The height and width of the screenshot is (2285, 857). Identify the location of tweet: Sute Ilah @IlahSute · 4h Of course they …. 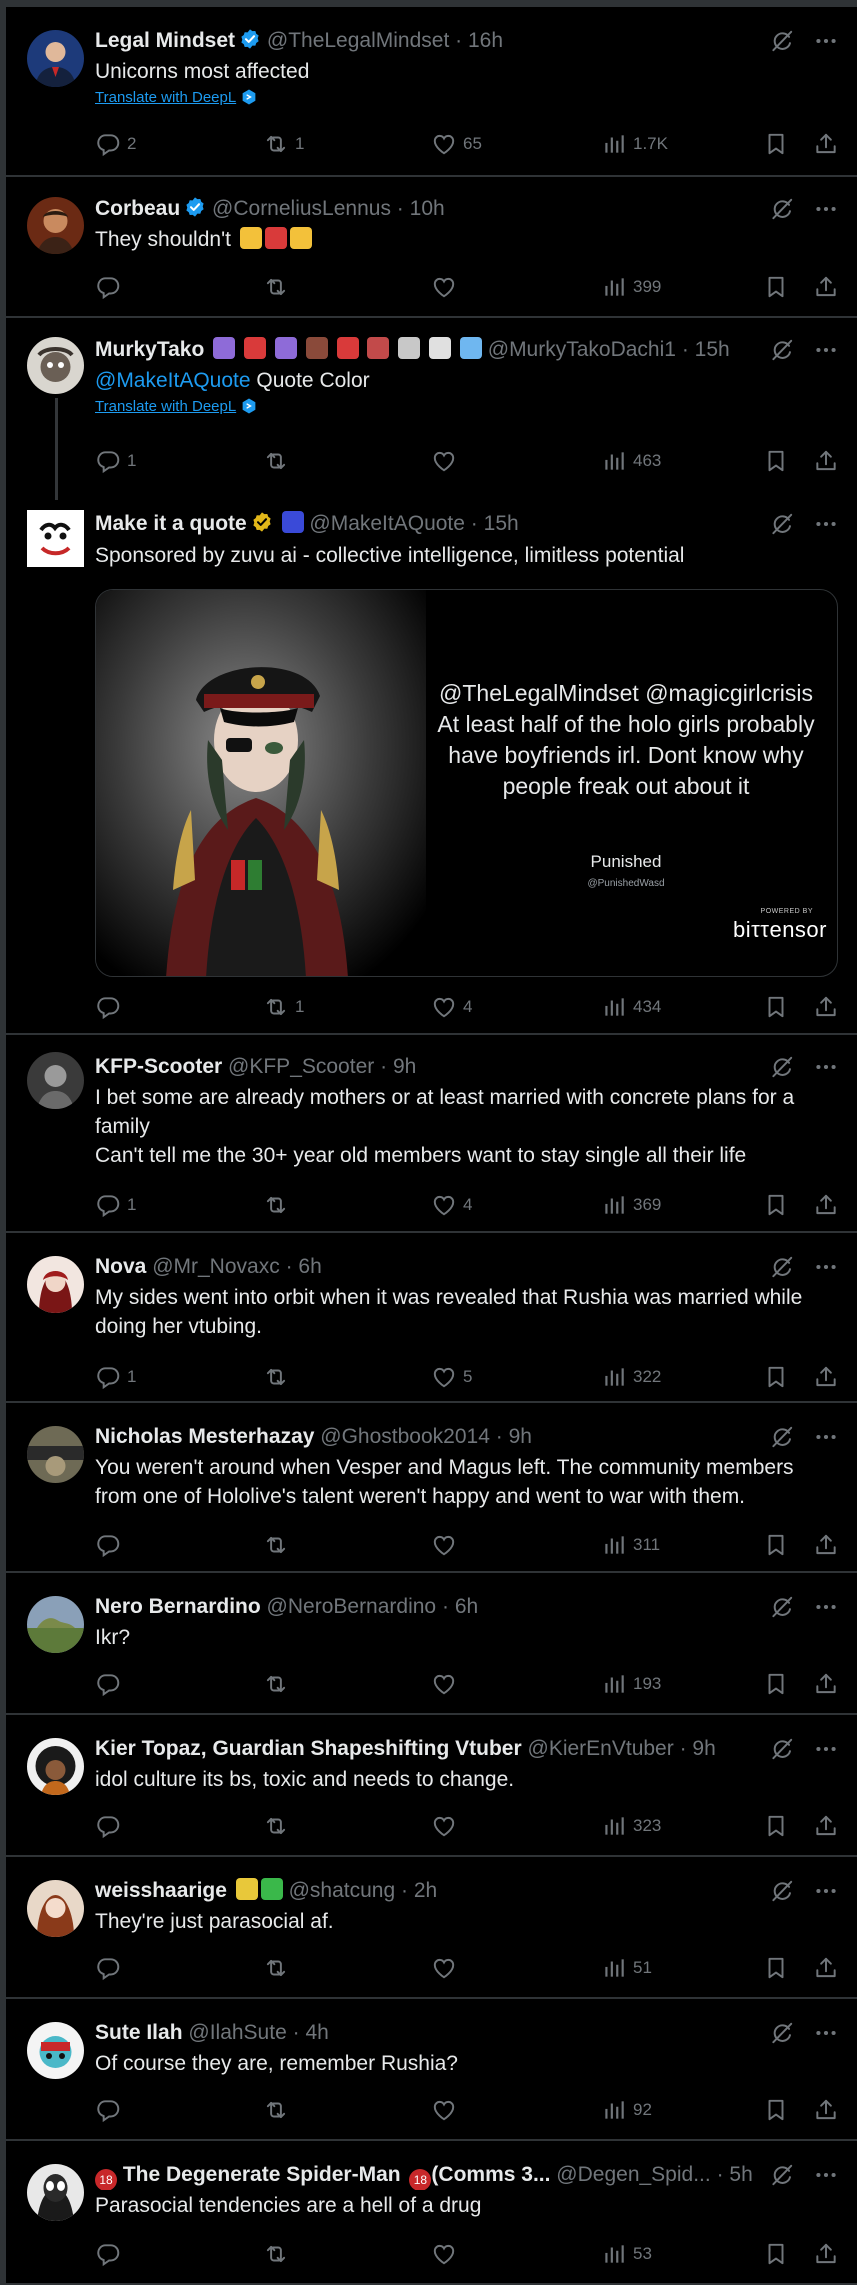
(431, 2070).